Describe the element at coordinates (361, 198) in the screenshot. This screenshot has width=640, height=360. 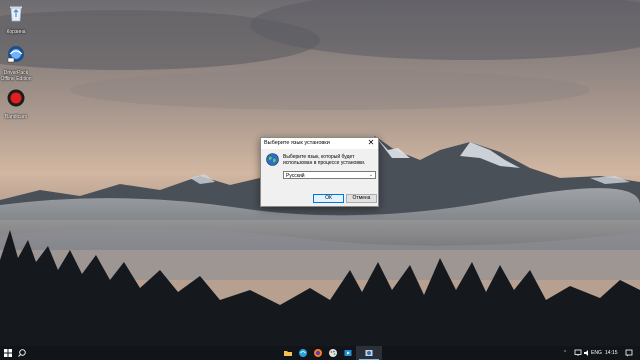
I see `cancel-button: Отмена` at that location.